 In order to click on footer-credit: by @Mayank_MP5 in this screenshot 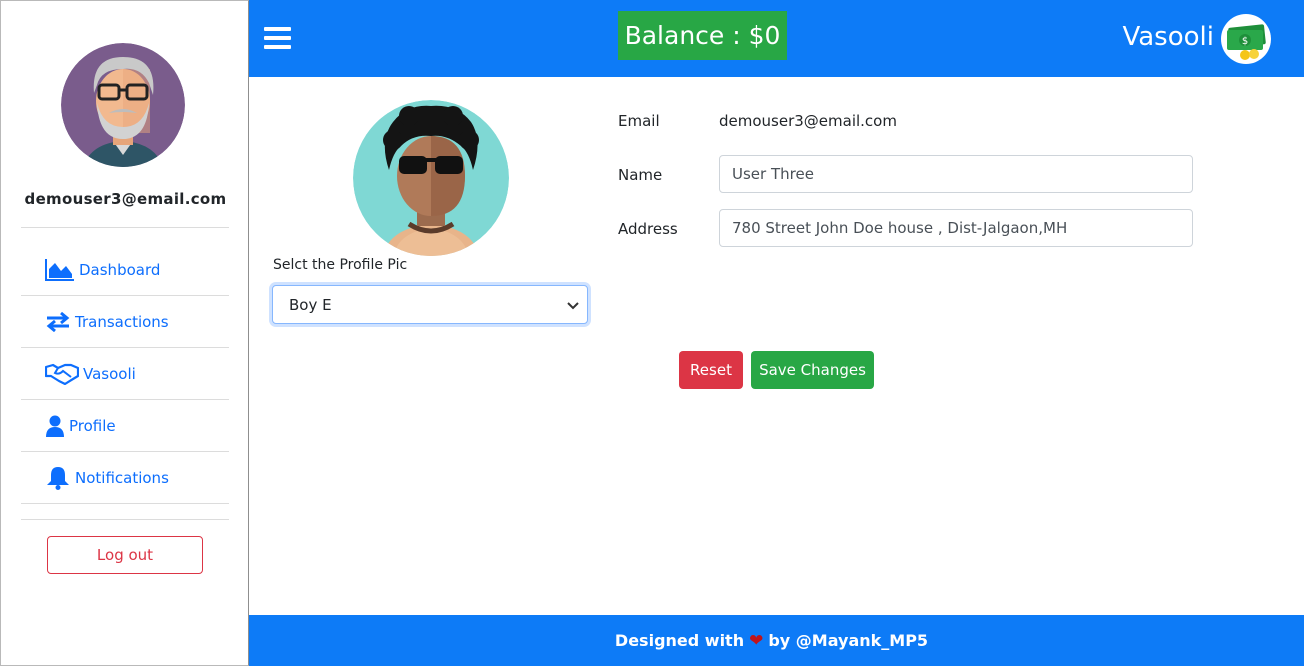, I will do `click(848, 640)`.